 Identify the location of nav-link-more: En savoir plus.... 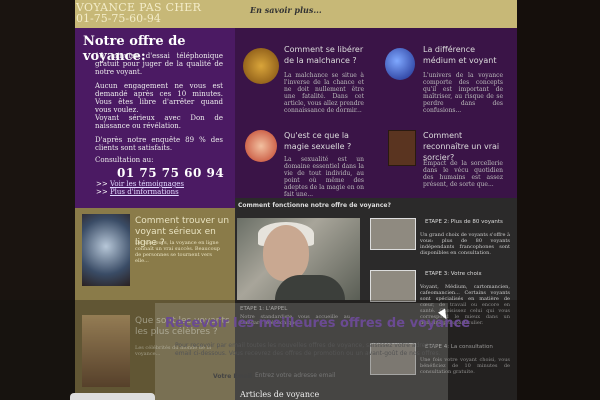
(286, 10).